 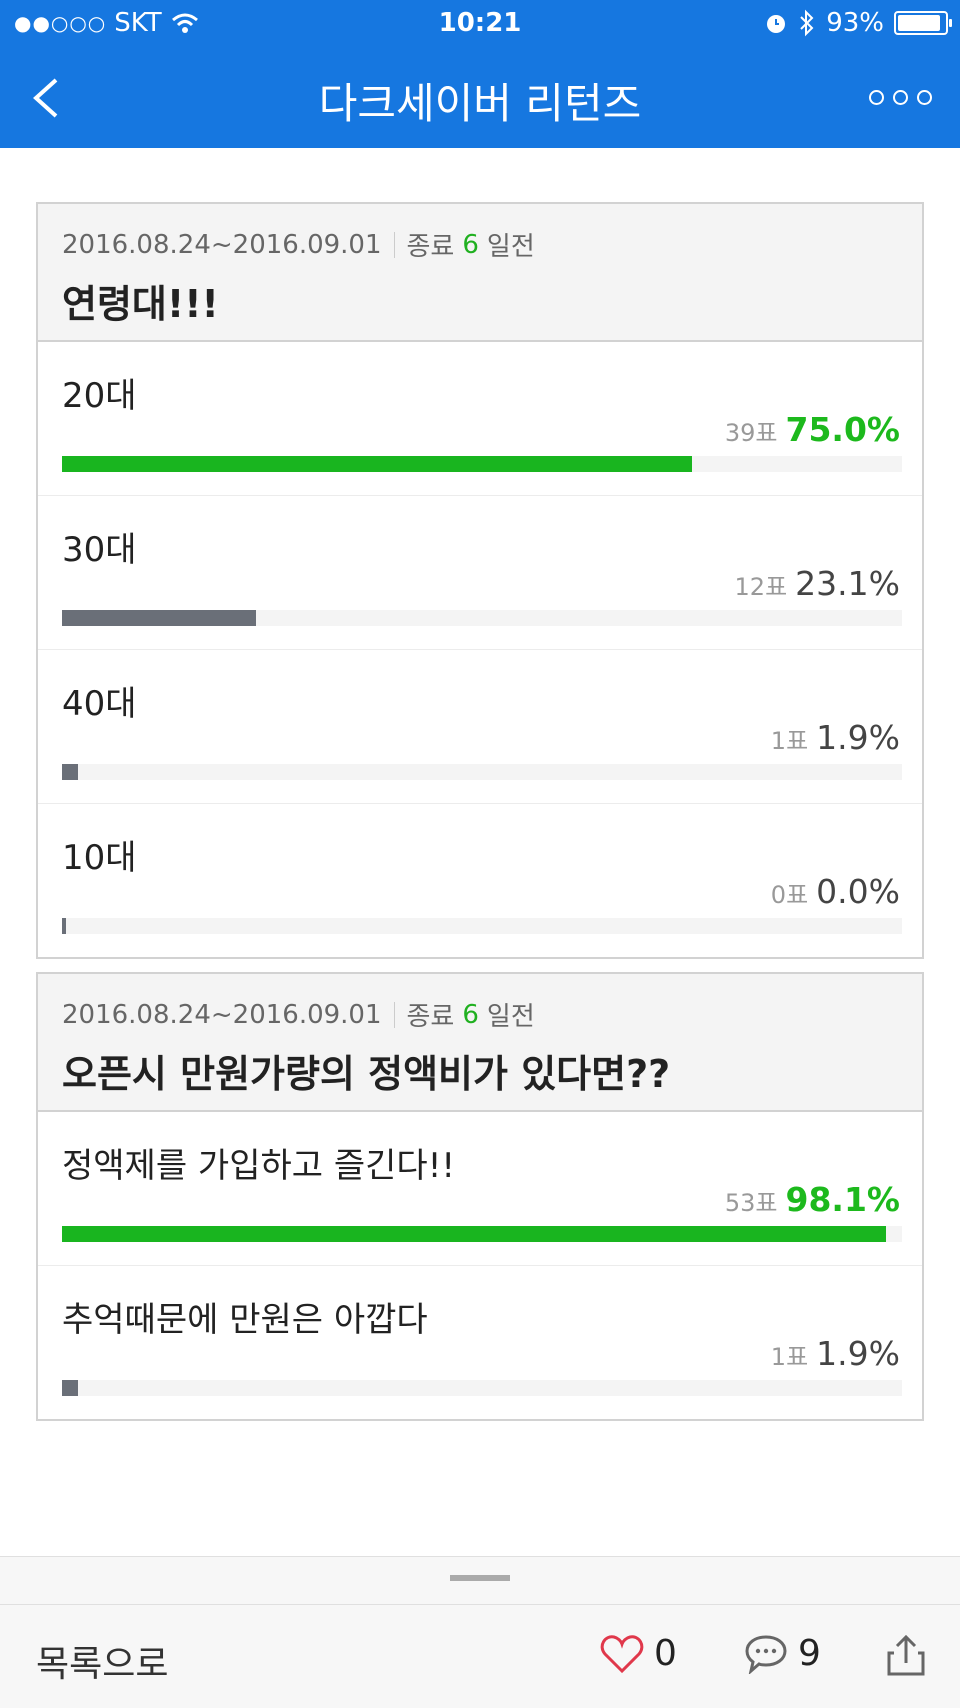 I want to click on poll-option: 20대 39표 75.0%, so click(x=480, y=419).